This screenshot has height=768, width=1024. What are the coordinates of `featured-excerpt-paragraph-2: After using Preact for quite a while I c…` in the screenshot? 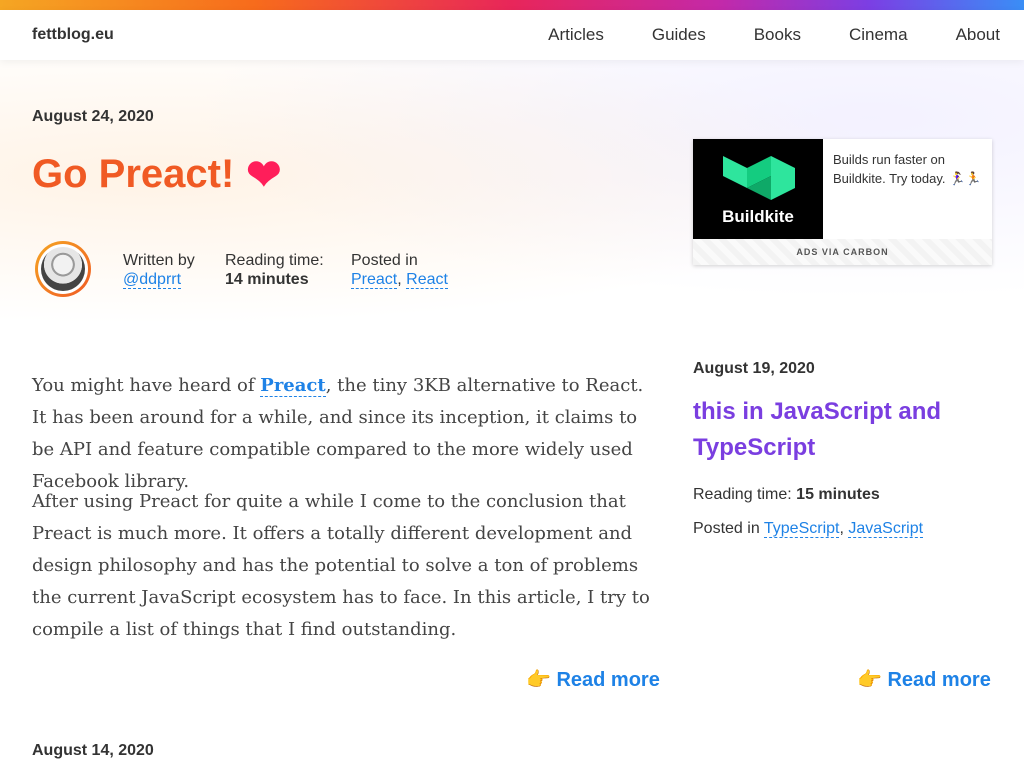 It's located at (341, 565).